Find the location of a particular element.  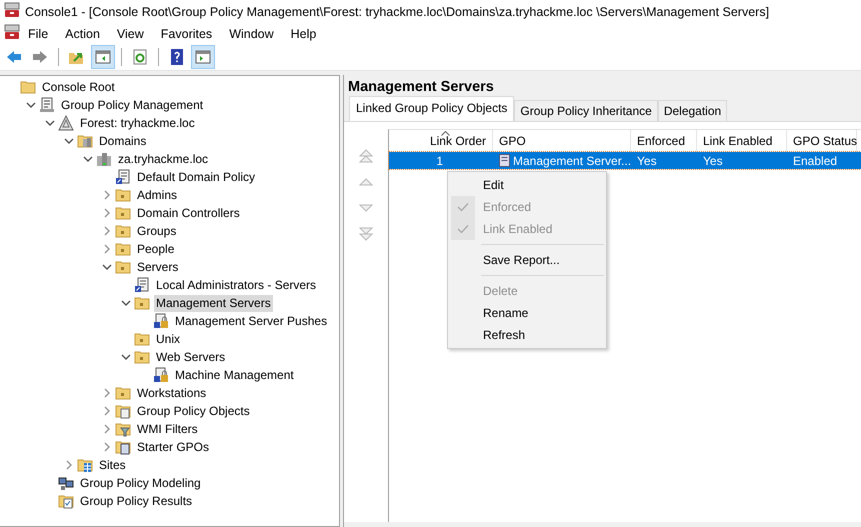

policy-scroll-icon is located at coordinates (47, 105).